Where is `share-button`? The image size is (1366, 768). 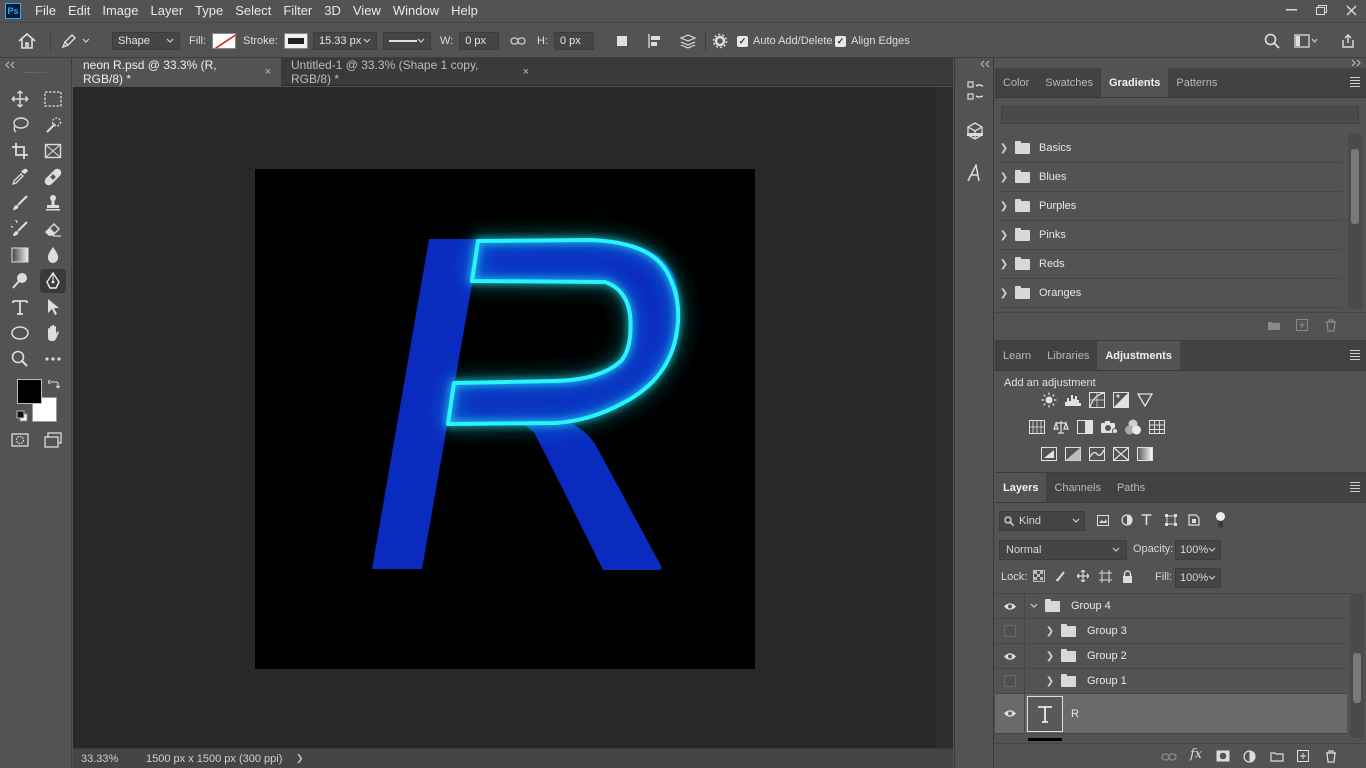
share-button is located at coordinates (1348, 41).